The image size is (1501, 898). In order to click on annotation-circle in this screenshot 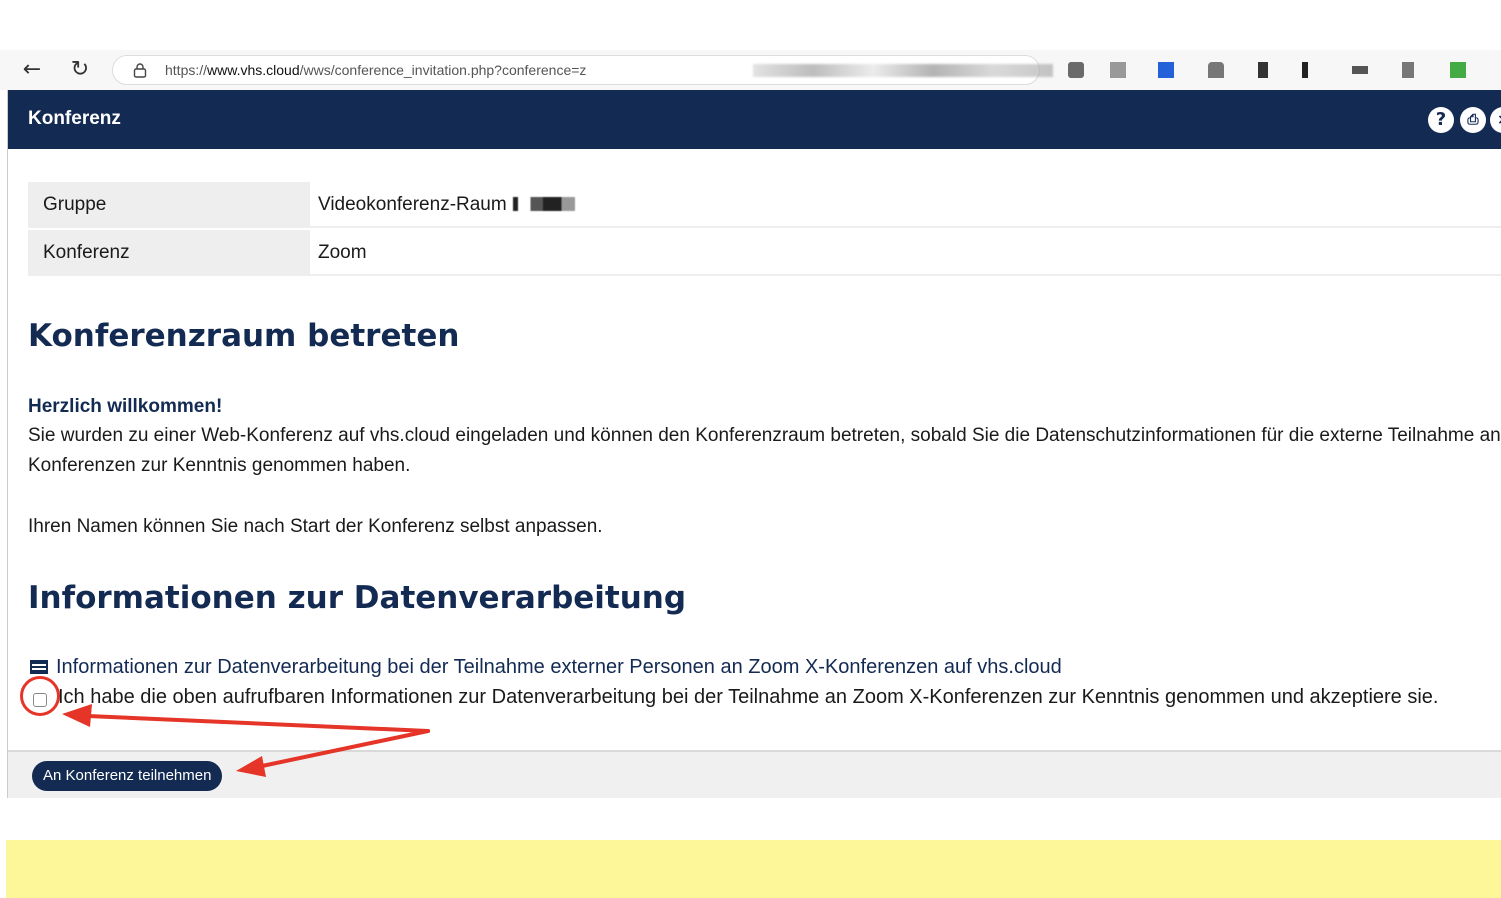, I will do `click(40, 696)`.